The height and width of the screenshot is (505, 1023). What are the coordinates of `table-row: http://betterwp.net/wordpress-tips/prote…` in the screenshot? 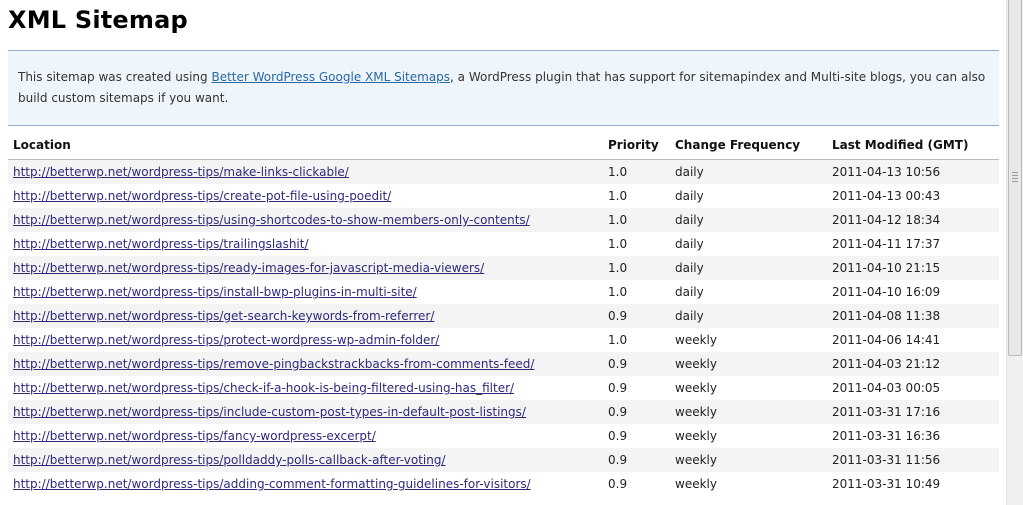 It's located at (503, 340).